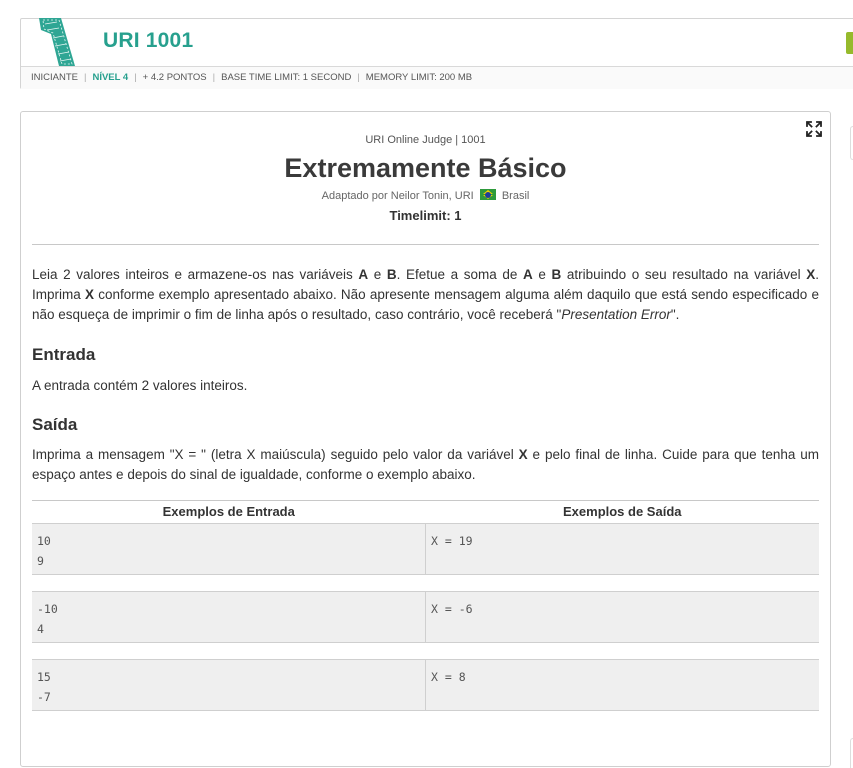 This screenshot has width=853, height=768. What do you see at coordinates (64, 354) in the screenshot?
I see `input-section-title: Entrada` at bounding box center [64, 354].